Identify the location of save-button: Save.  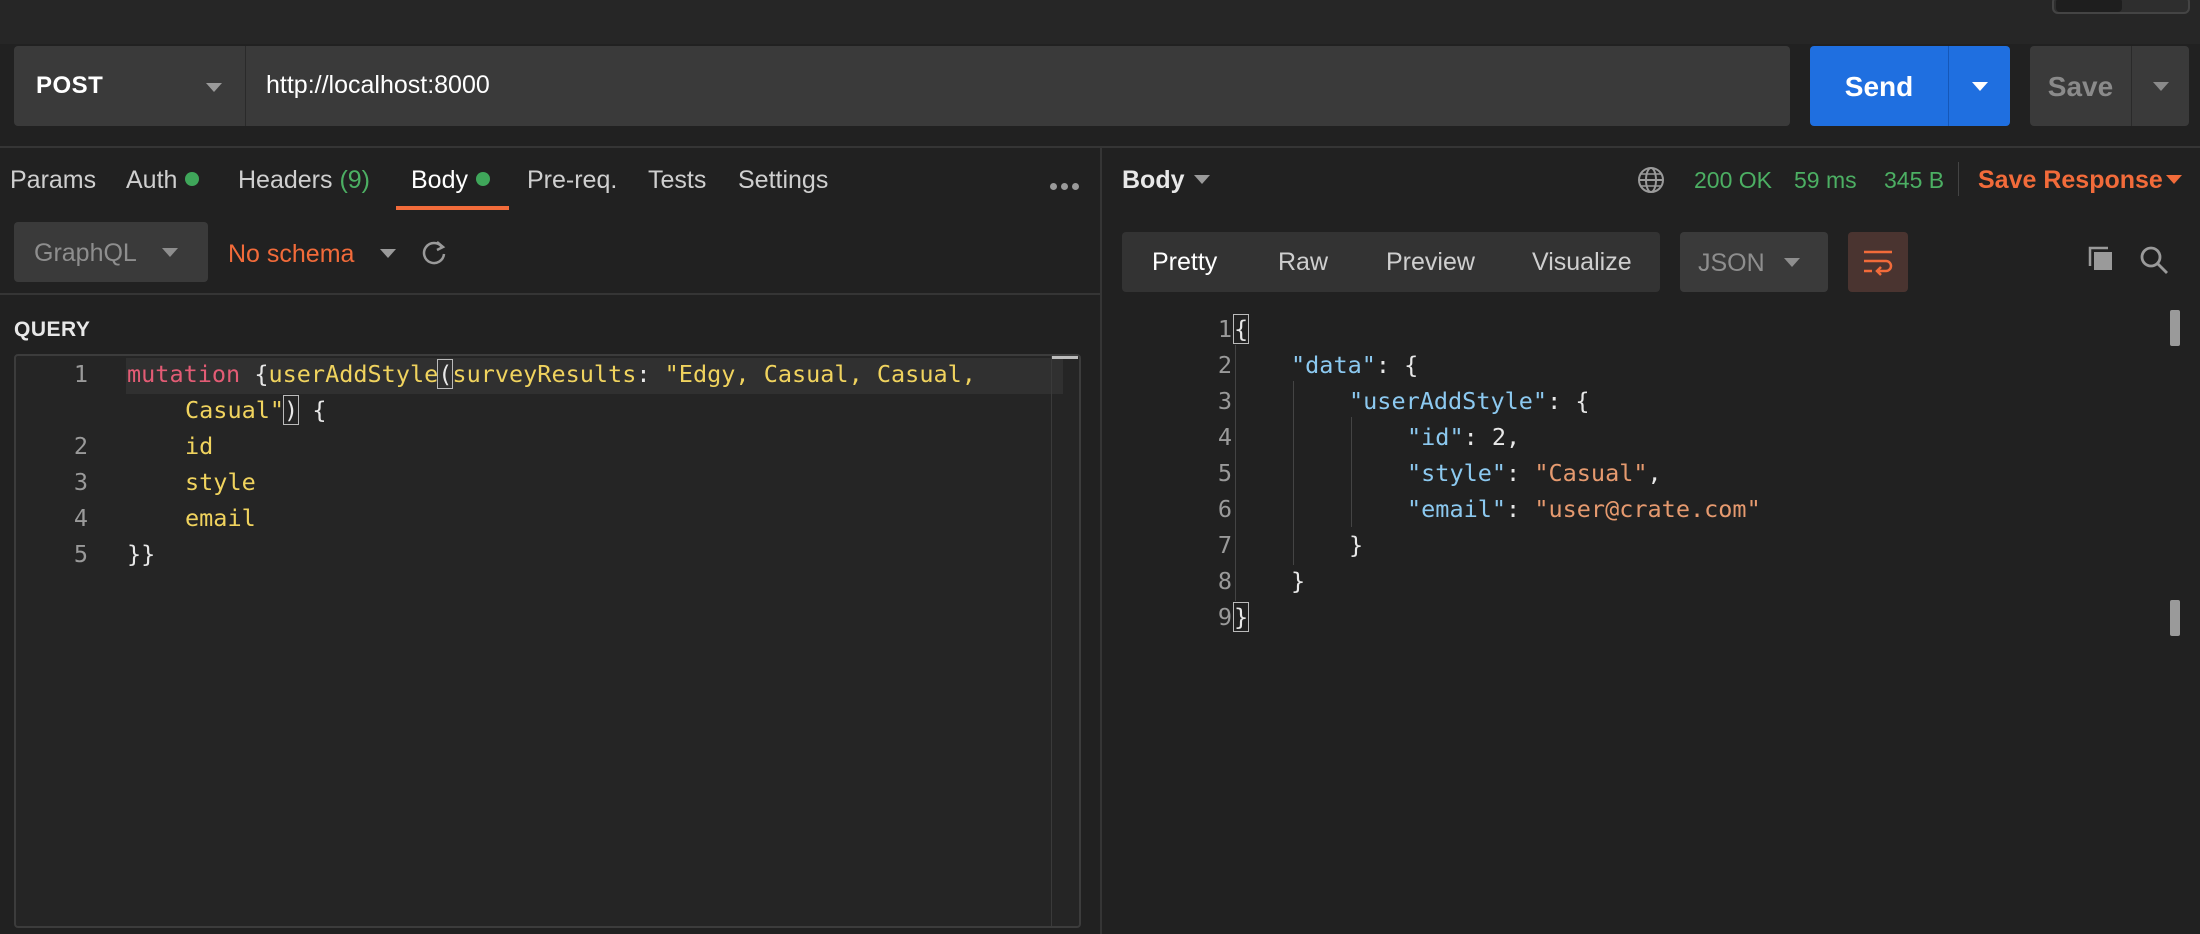
(2080, 86).